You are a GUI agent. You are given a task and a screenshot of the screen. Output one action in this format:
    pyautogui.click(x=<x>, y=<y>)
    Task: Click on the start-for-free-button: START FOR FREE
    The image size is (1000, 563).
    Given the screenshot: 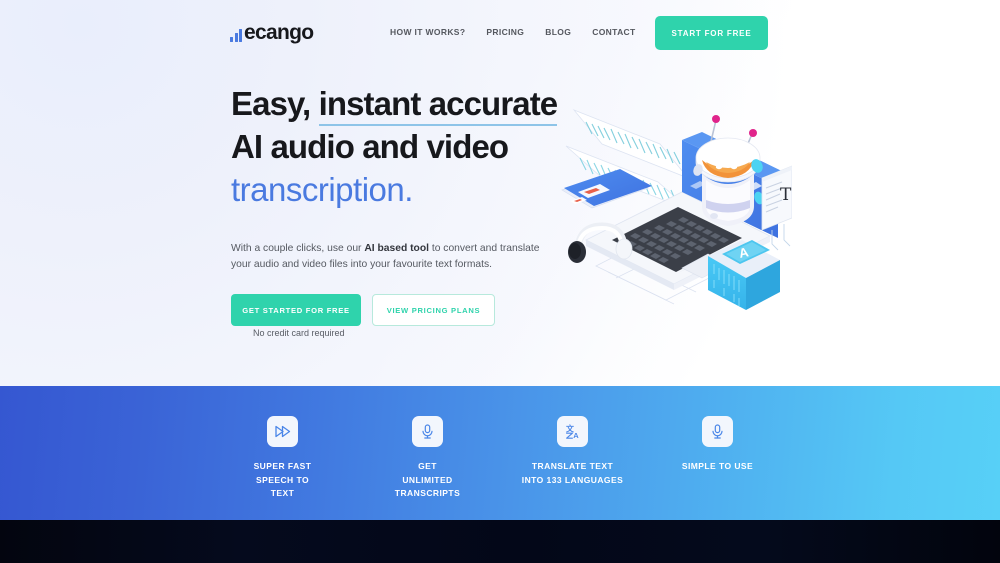 What is the action you would take?
    pyautogui.click(x=711, y=33)
    